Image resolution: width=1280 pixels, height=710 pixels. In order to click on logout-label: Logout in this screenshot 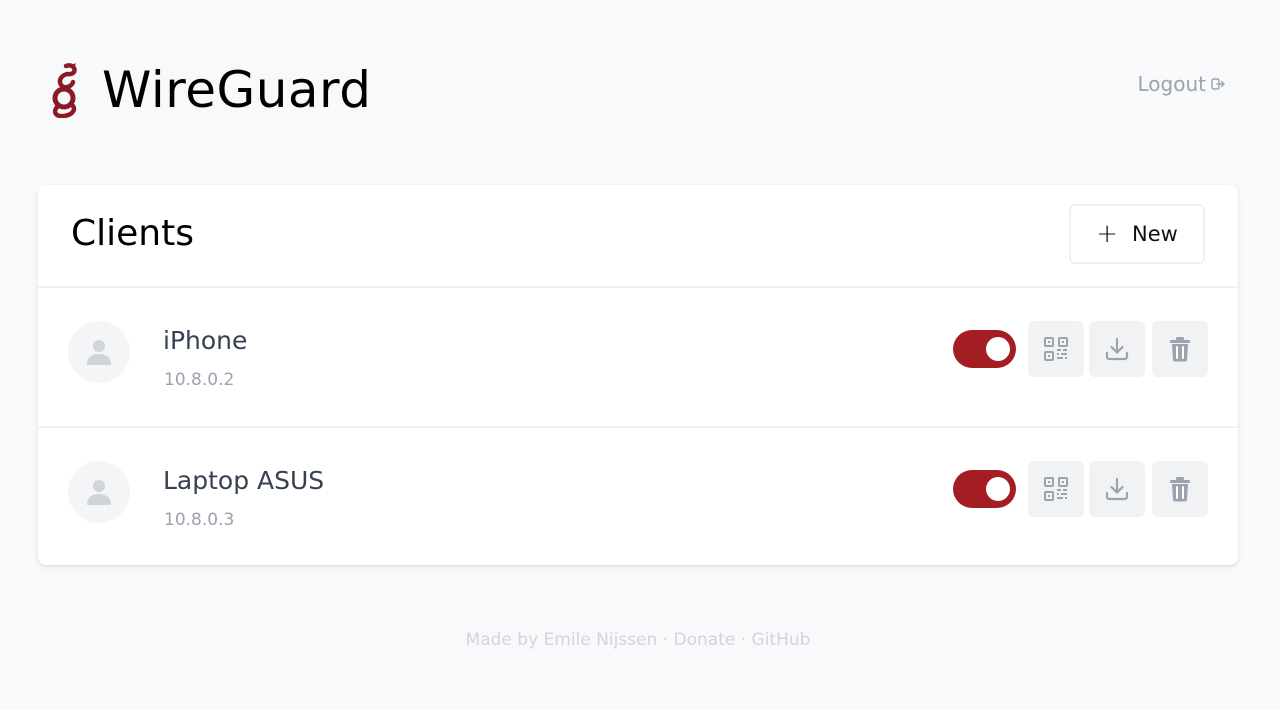, I will do `click(1171, 84)`.